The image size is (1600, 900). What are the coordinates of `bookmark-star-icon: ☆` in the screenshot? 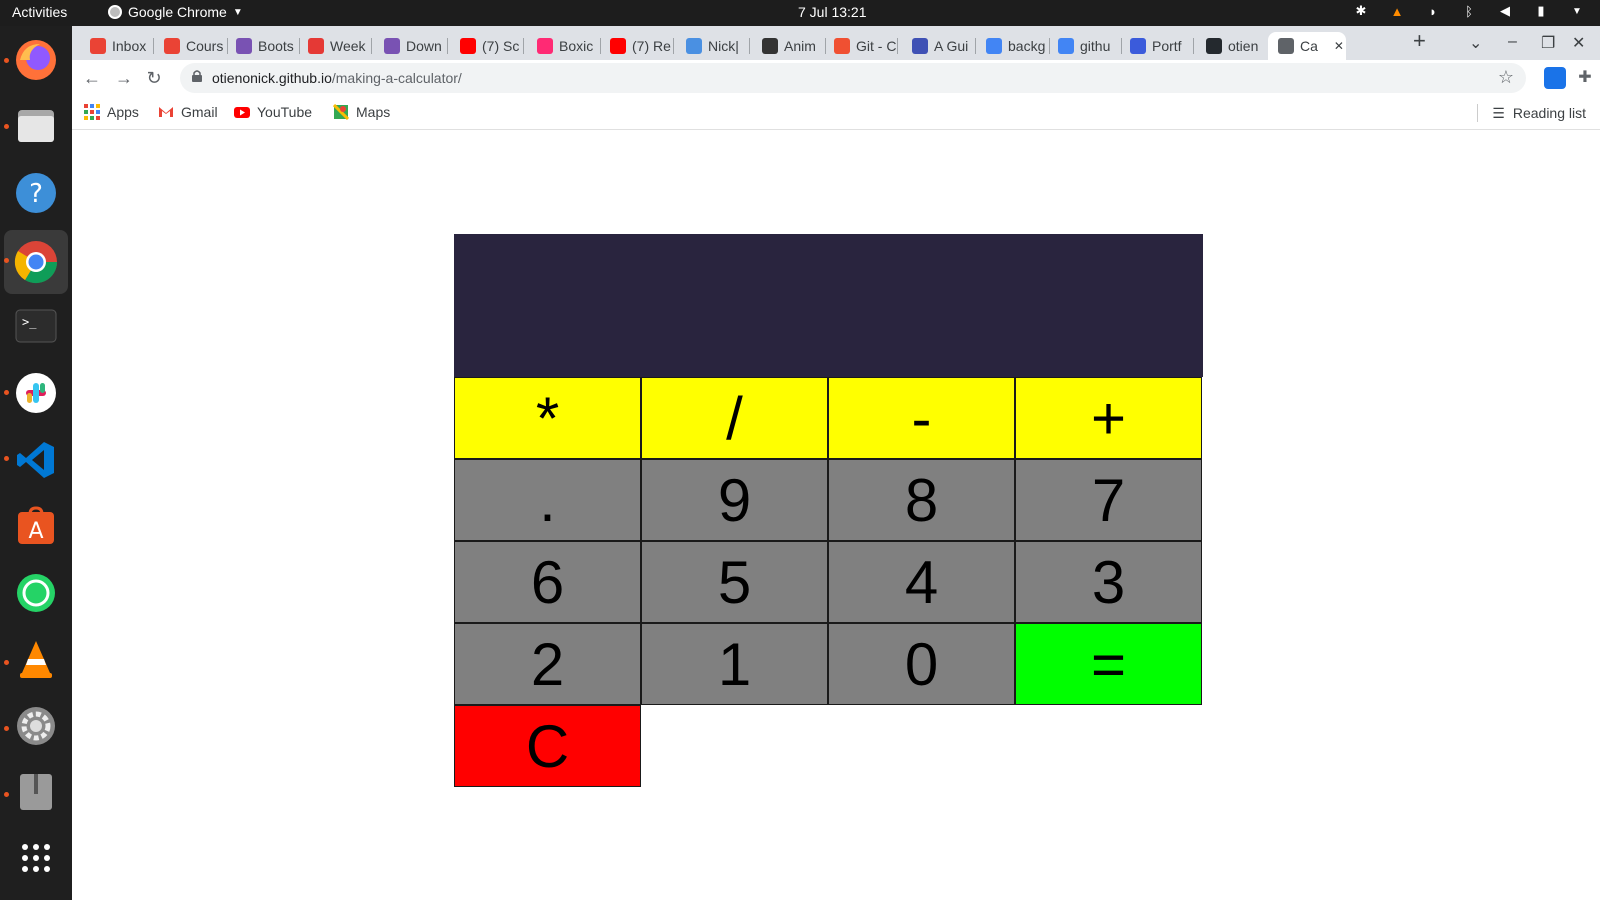 It's located at (1506, 77).